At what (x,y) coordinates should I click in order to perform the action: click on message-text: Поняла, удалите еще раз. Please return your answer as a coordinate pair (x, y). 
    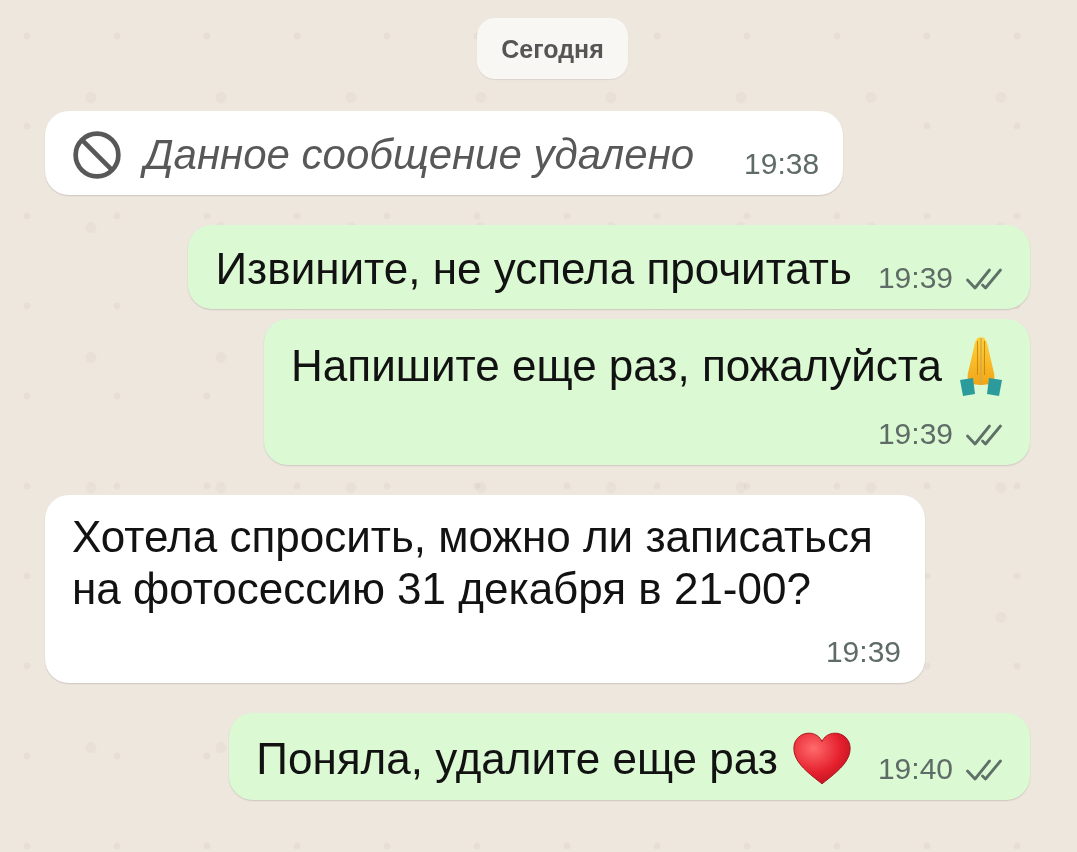
    Looking at the image, I should click on (517, 758).